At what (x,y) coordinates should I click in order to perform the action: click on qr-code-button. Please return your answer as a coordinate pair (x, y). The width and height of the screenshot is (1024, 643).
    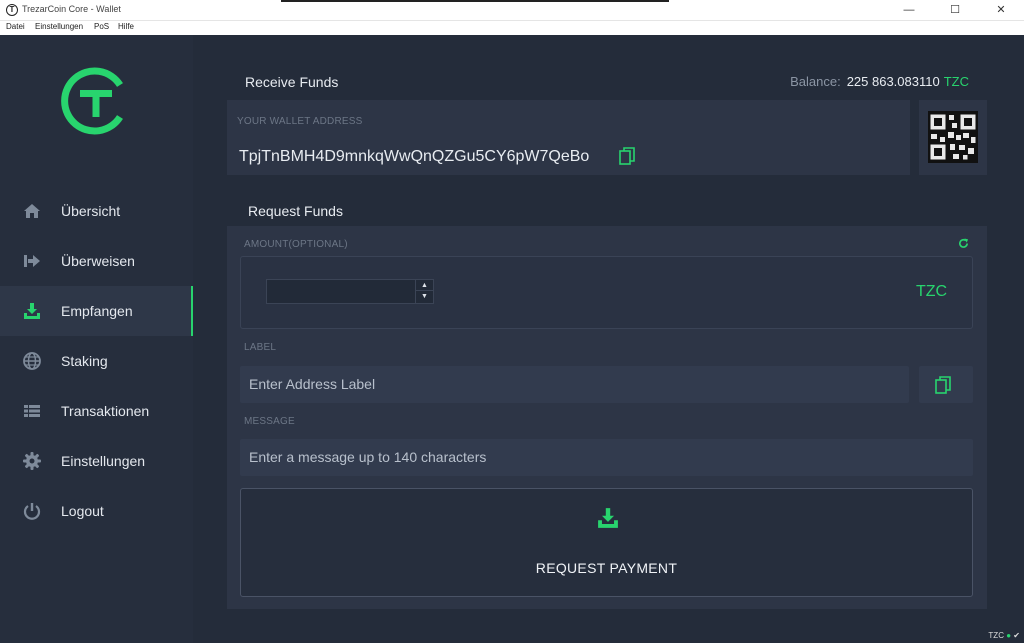
    Looking at the image, I should click on (953, 137).